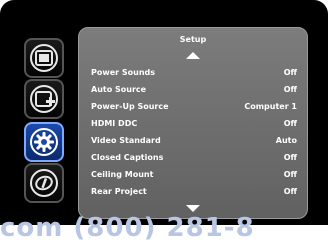 This screenshot has width=328, height=243. I want to click on menu-item-value: Computer 1, so click(270, 106).